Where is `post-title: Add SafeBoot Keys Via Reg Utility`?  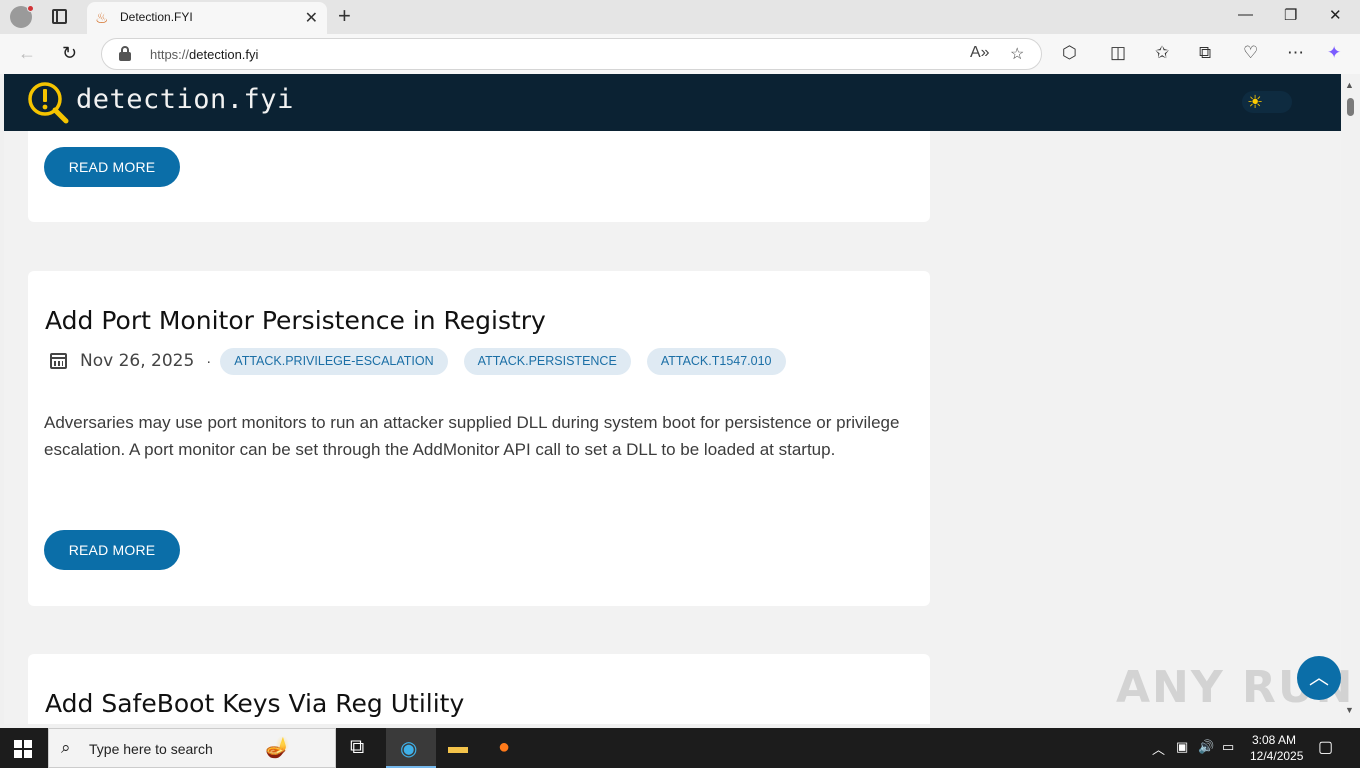
post-title: Add SafeBoot Keys Via Reg Utility is located at coordinates (254, 703).